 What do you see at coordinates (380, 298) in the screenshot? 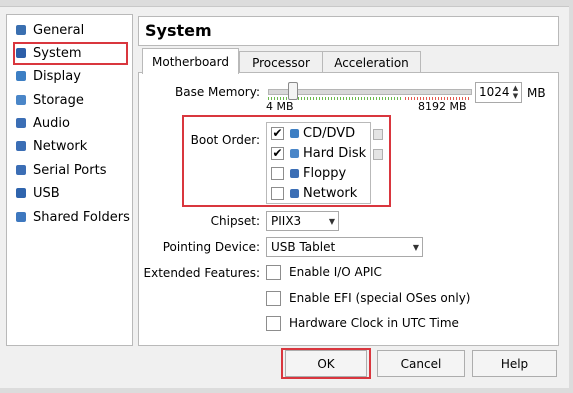
I see `efi-label: Enable EFI (special OSes only)` at bounding box center [380, 298].